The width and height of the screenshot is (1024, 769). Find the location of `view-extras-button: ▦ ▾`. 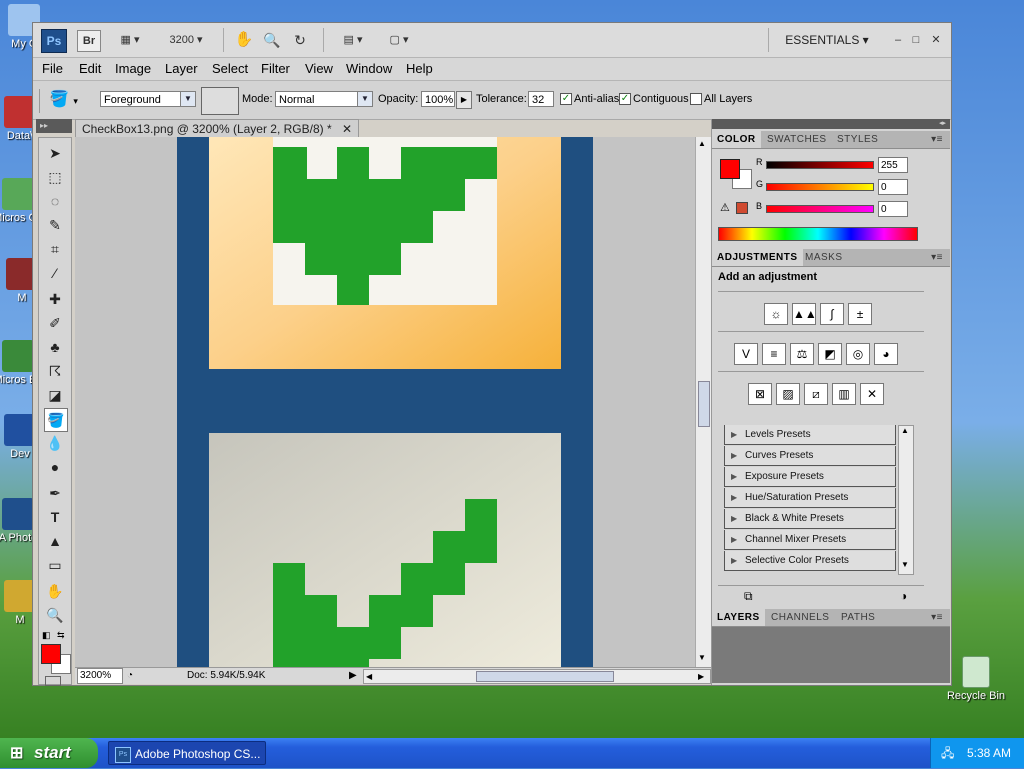

view-extras-button: ▦ ▾ is located at coordinates (130, 40).